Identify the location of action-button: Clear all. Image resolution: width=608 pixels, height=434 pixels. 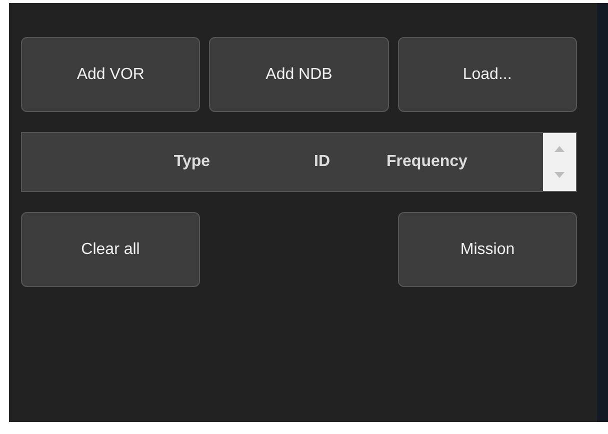
(110, 249).